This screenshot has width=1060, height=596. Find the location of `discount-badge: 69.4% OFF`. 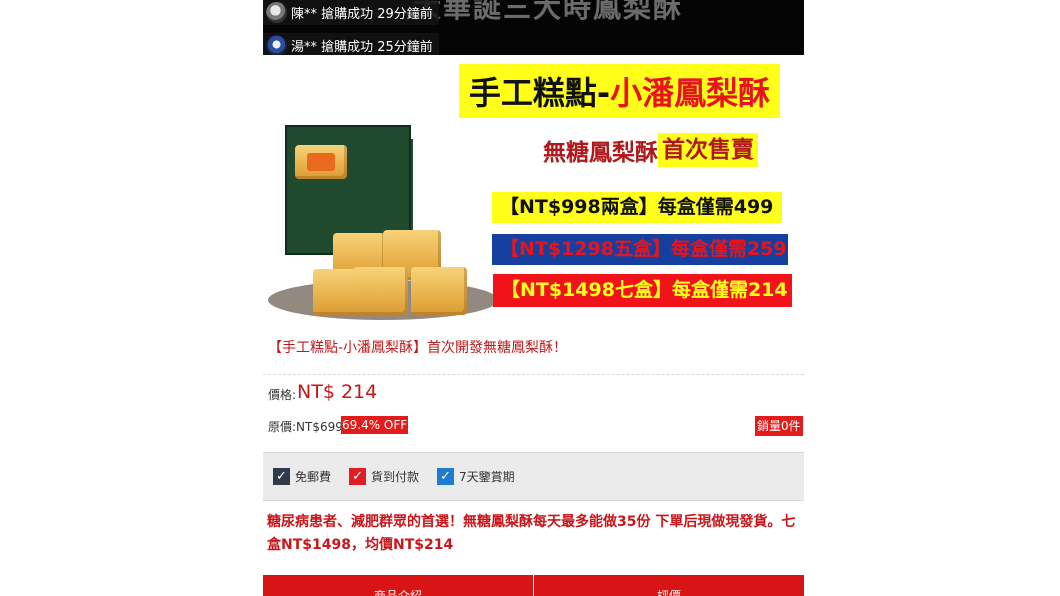

discount-badge: 69.4% OFF is located at coordinates (375, 425).